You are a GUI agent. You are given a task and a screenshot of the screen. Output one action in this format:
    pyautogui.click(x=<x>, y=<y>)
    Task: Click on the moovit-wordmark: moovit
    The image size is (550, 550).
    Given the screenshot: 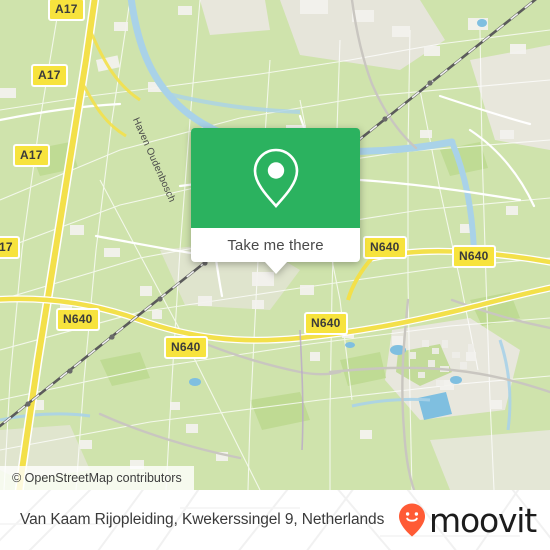 What is the action you would take?
    pyautogui.click(x=483, y=520)
    